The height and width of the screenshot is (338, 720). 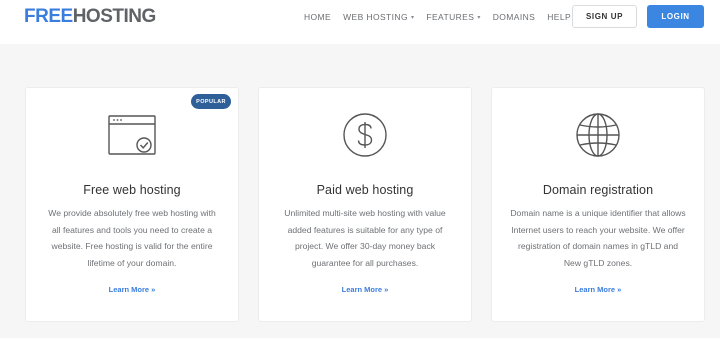 I want to click on nav-item-features: FEATURES ▾, so click(x=453, y=17).